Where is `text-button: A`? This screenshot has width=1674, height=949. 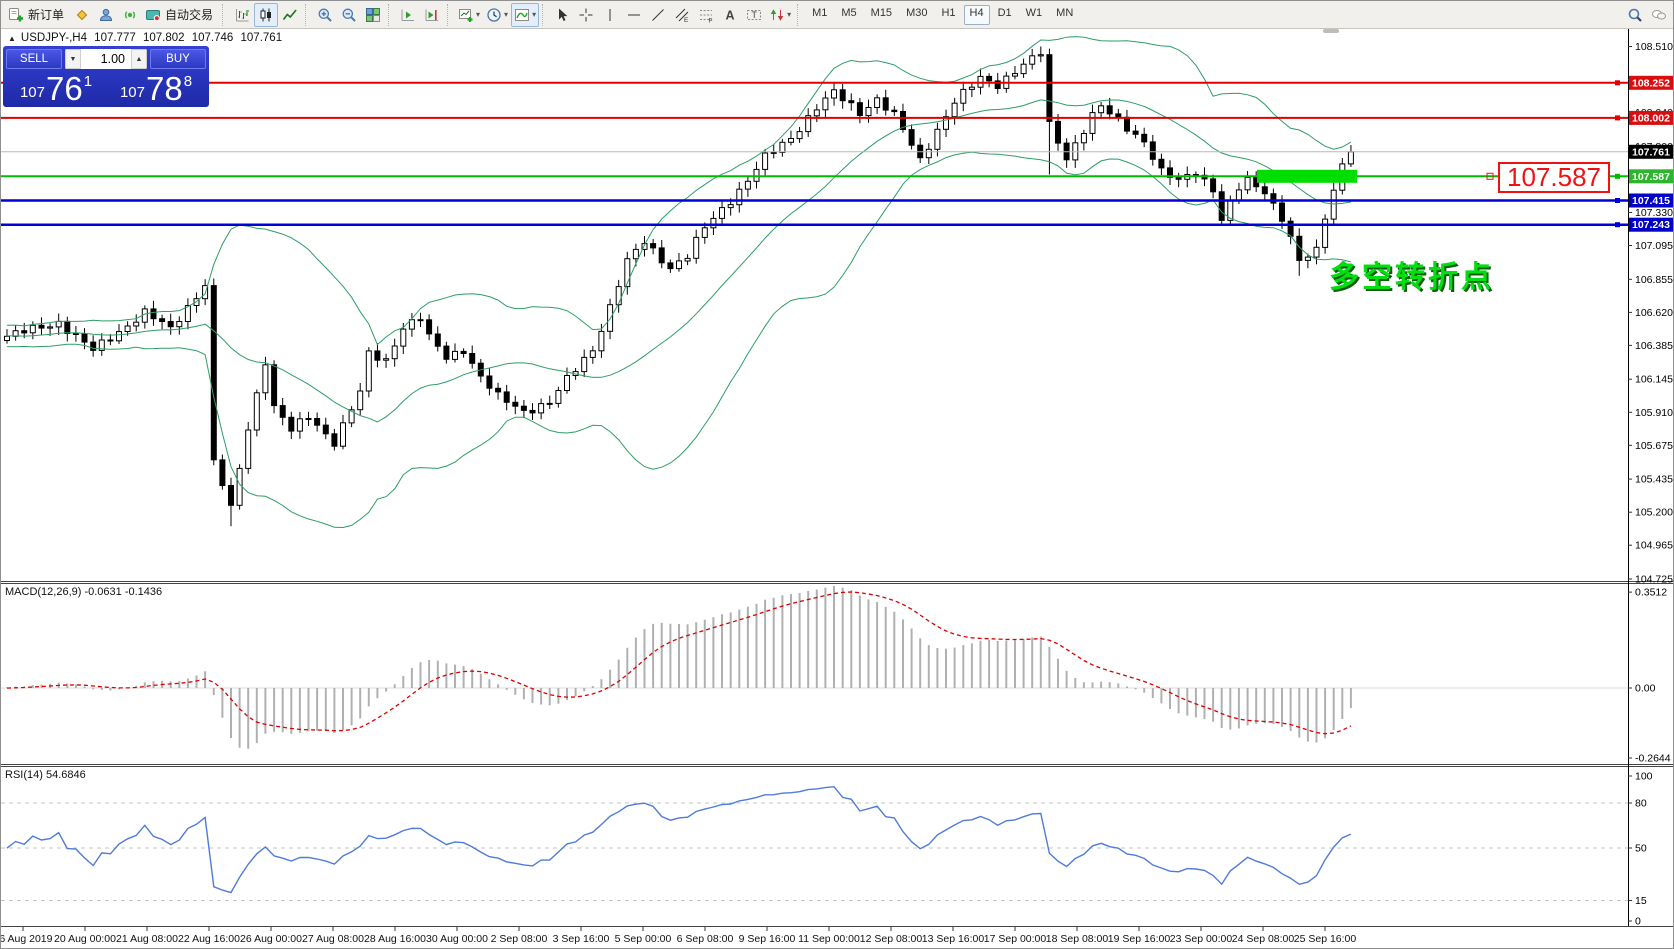 text-button: A is located at coordinates (730, 15).